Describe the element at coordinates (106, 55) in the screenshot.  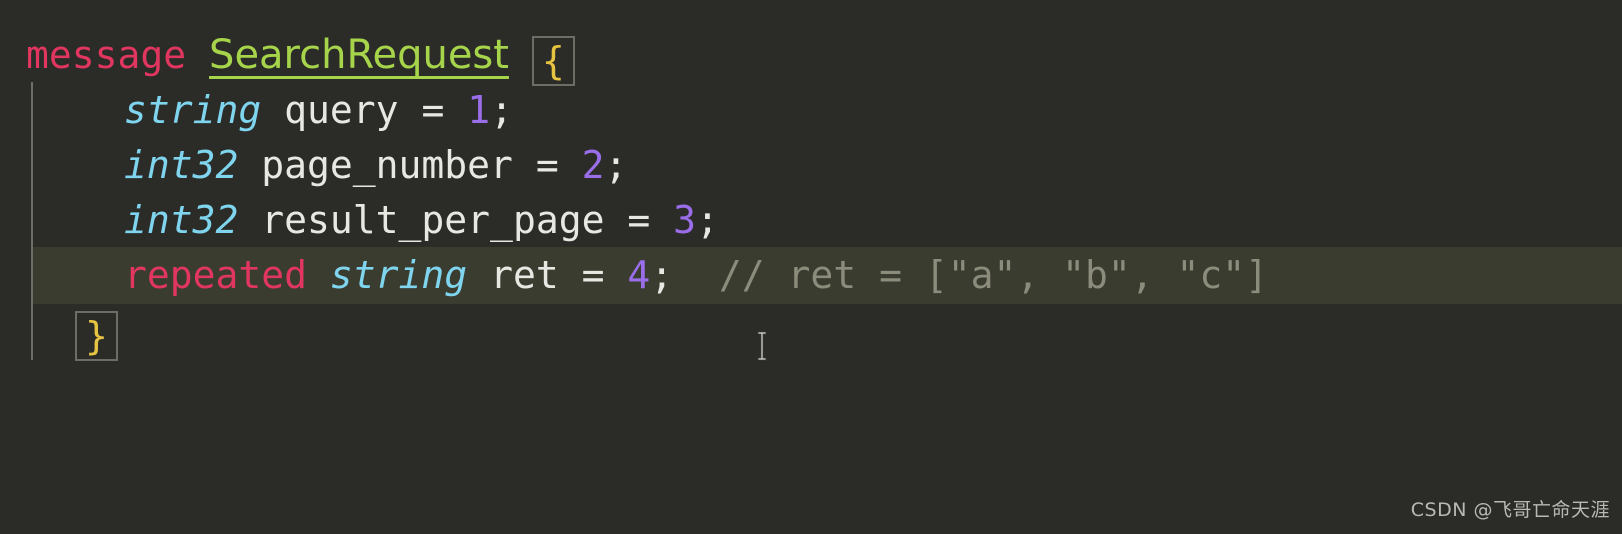
I see `keyword-message: message` at that location.